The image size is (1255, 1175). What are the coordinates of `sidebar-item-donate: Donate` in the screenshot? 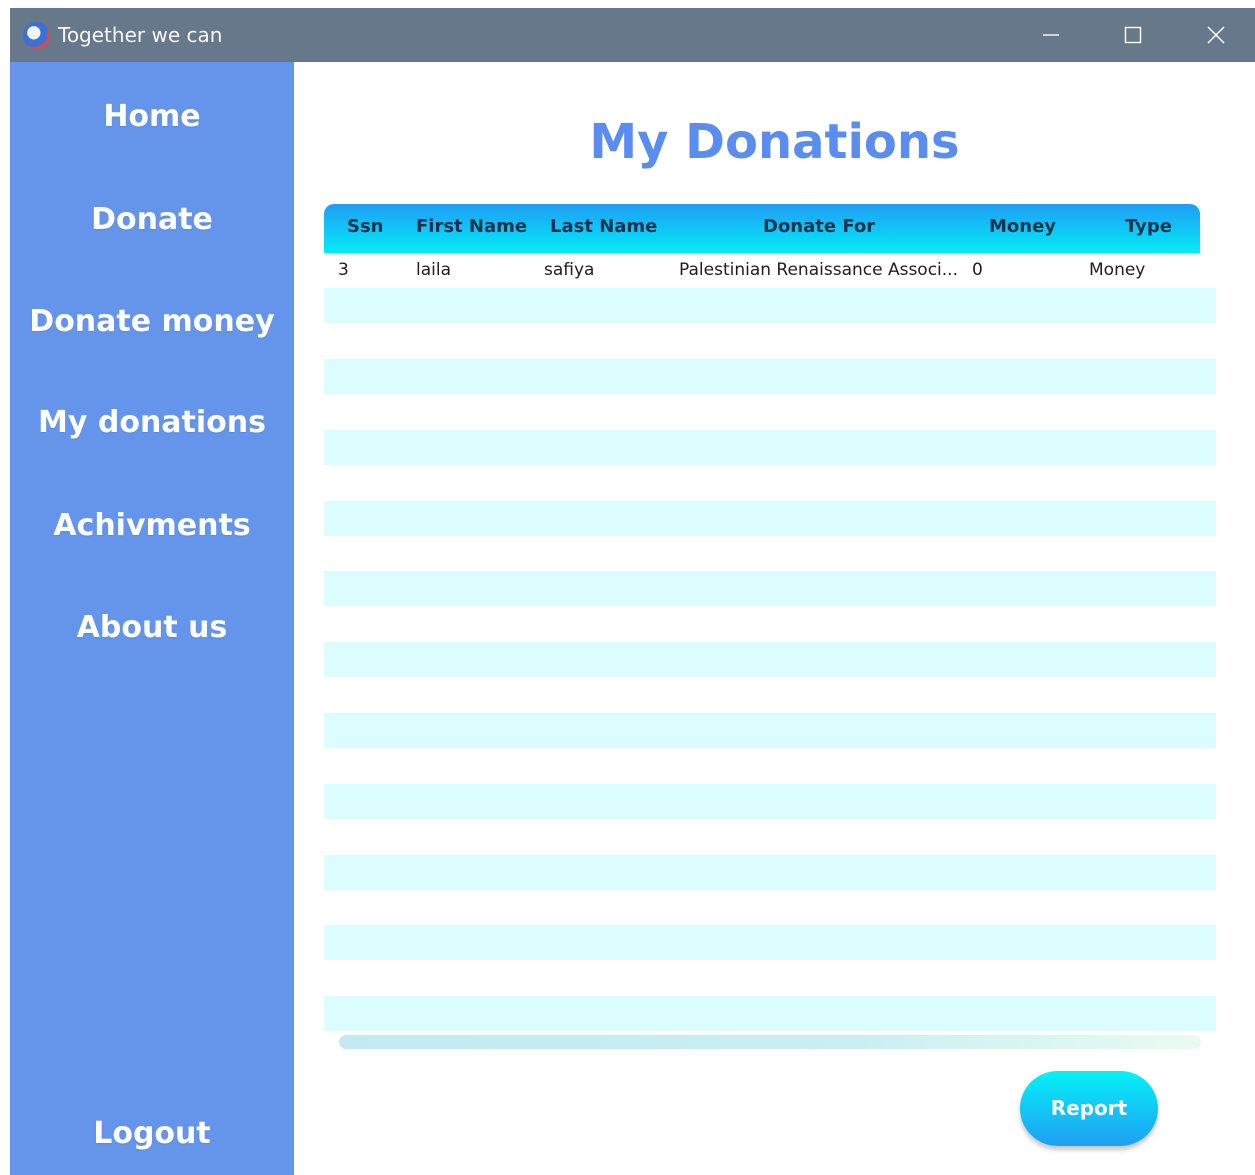 It's located at (152, 220).